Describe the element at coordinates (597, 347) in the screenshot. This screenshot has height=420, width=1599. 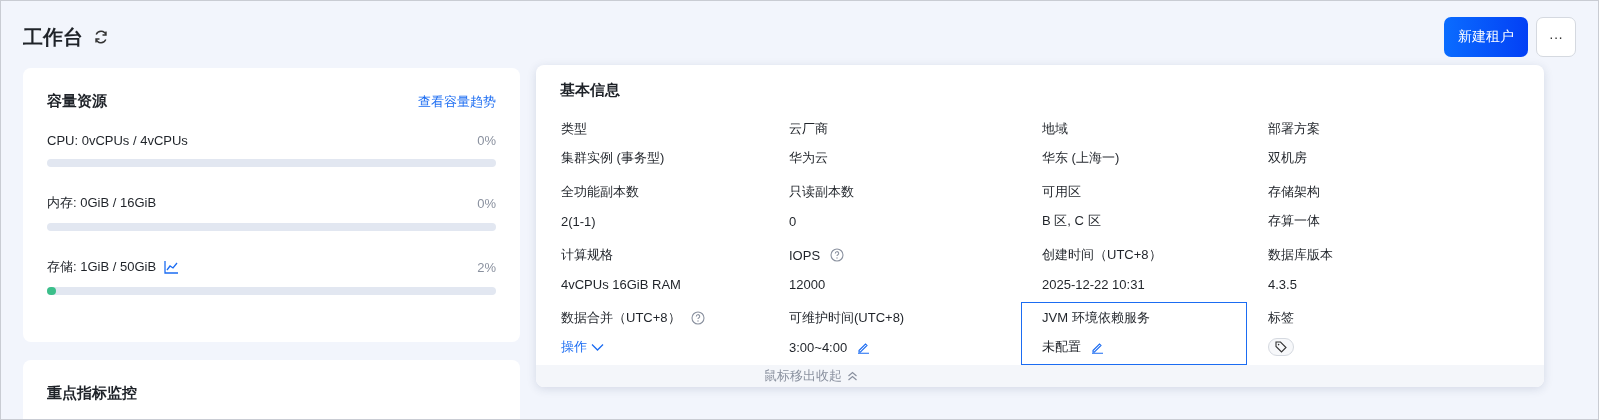
I see `chevron-down-icon` at that location.